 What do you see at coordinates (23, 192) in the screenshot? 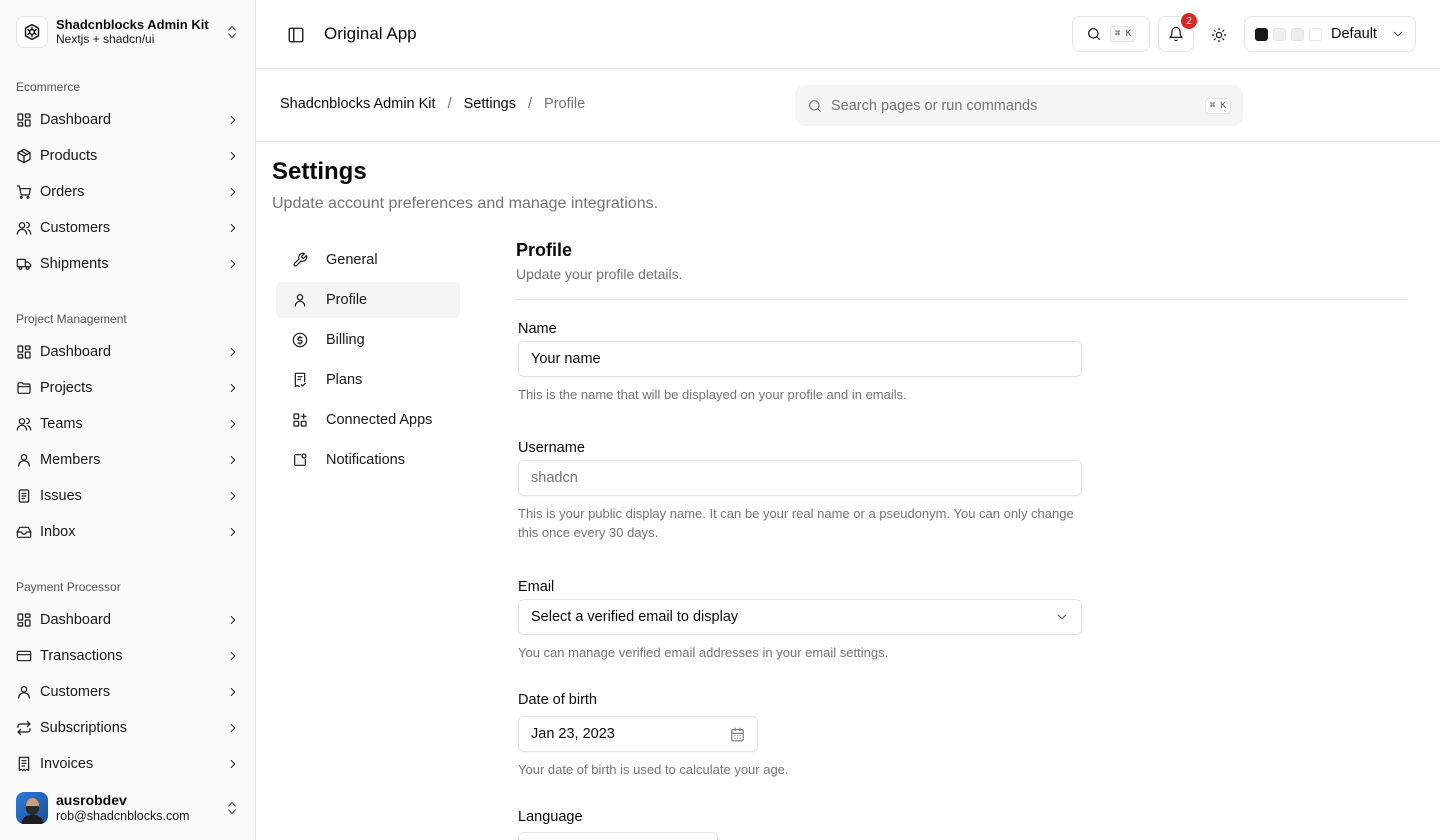
I see `shopping-cart-icon` at bounding box center [23, 192].